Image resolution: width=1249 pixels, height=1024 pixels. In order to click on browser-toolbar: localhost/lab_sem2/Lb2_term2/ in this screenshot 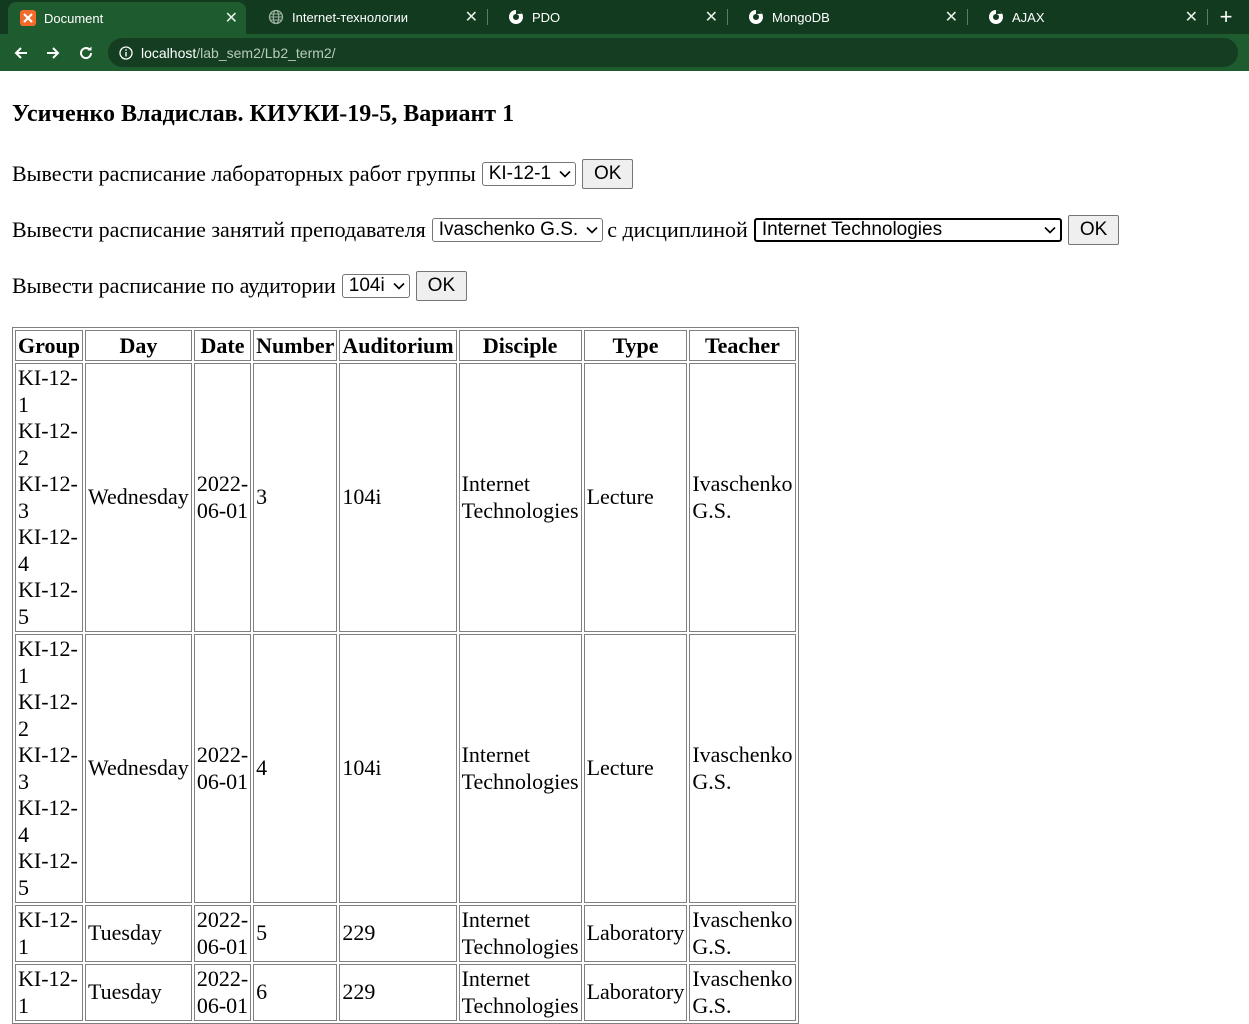, I will do `click(624, 52)`.